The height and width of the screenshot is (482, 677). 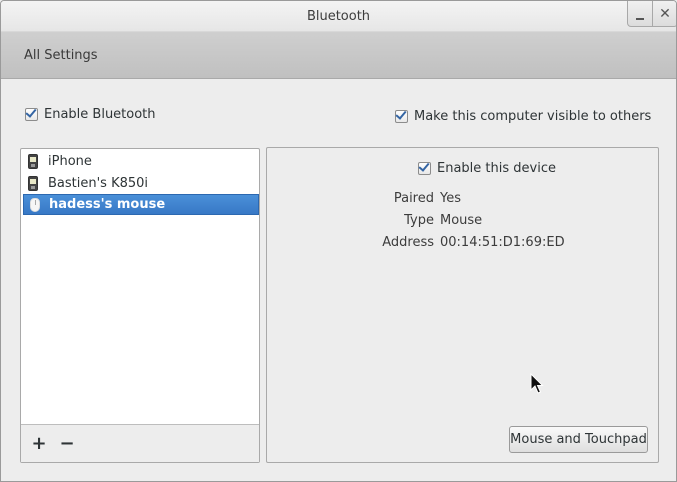 I want to click on device-item-iphone: iPhone, so click(x=141, y=161).